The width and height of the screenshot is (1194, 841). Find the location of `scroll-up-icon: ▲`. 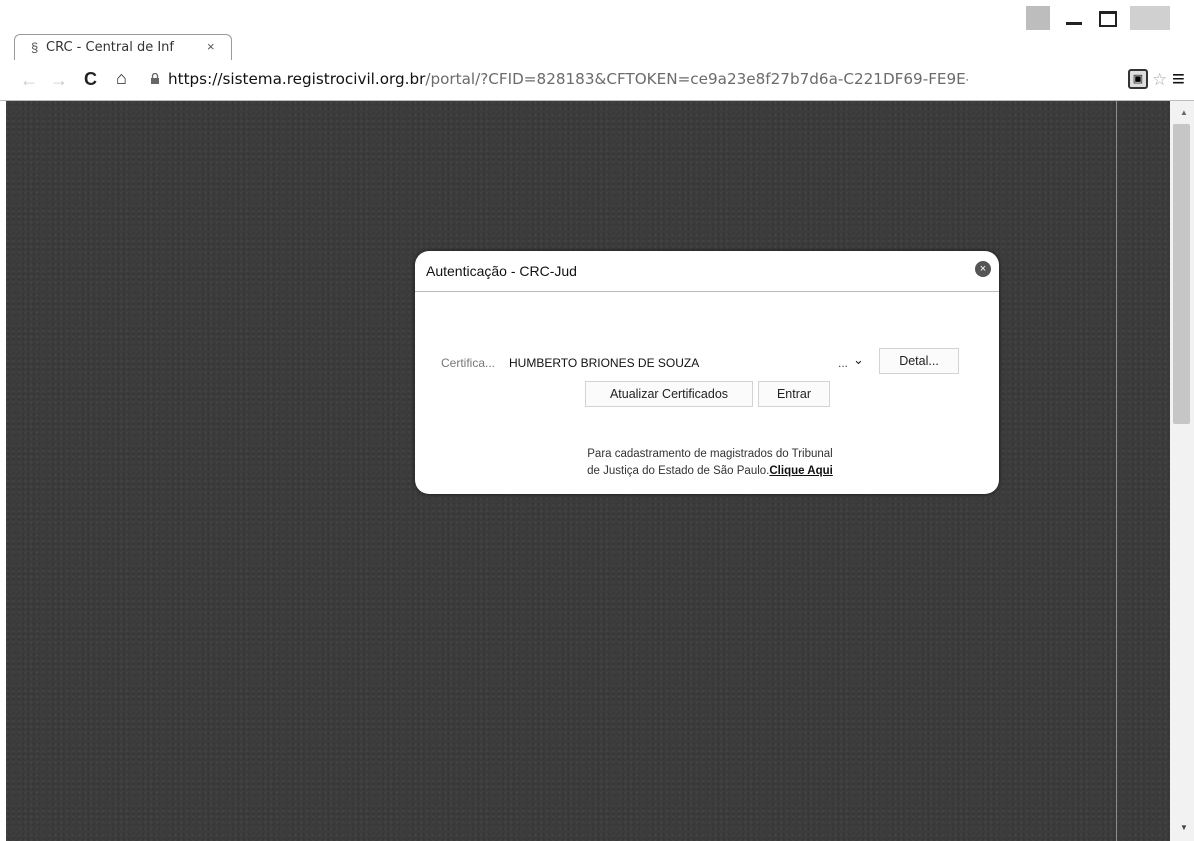

scroll-up-icon: ▲ is located at coordinates (1184, 112).